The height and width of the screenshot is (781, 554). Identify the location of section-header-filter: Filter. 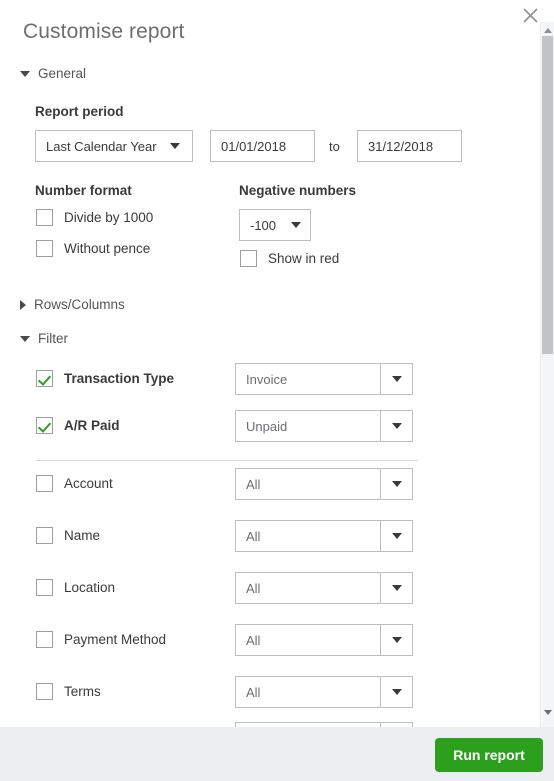
(44, 338).